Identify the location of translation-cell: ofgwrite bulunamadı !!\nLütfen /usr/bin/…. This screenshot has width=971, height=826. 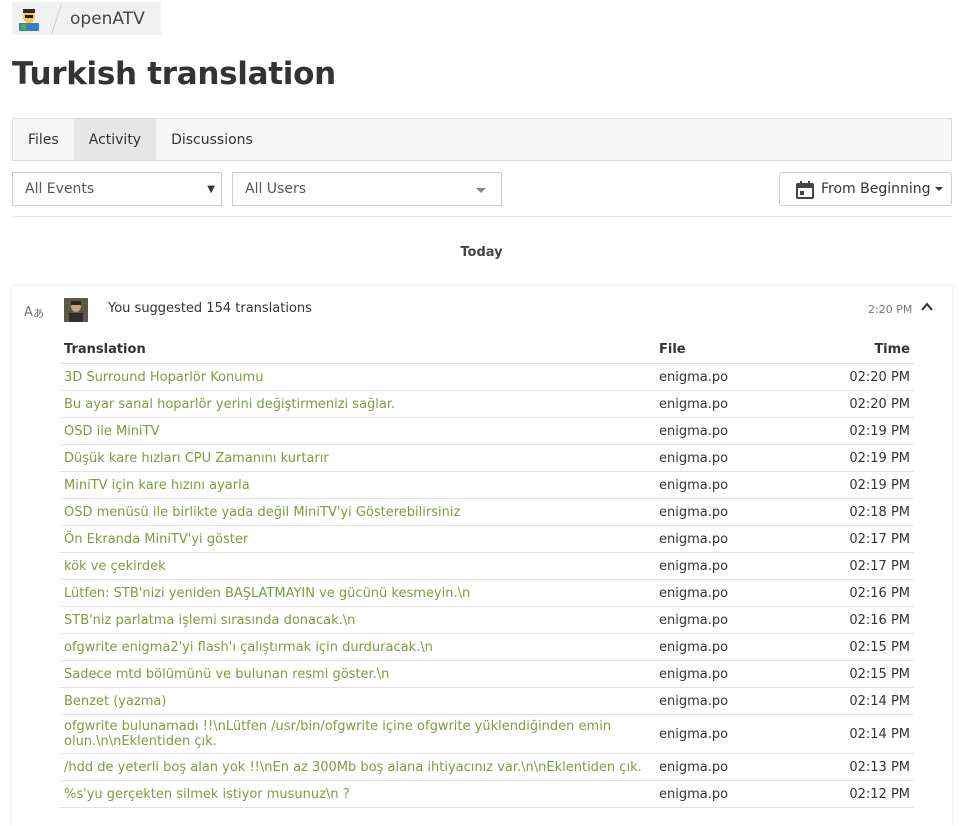
(357, 734).